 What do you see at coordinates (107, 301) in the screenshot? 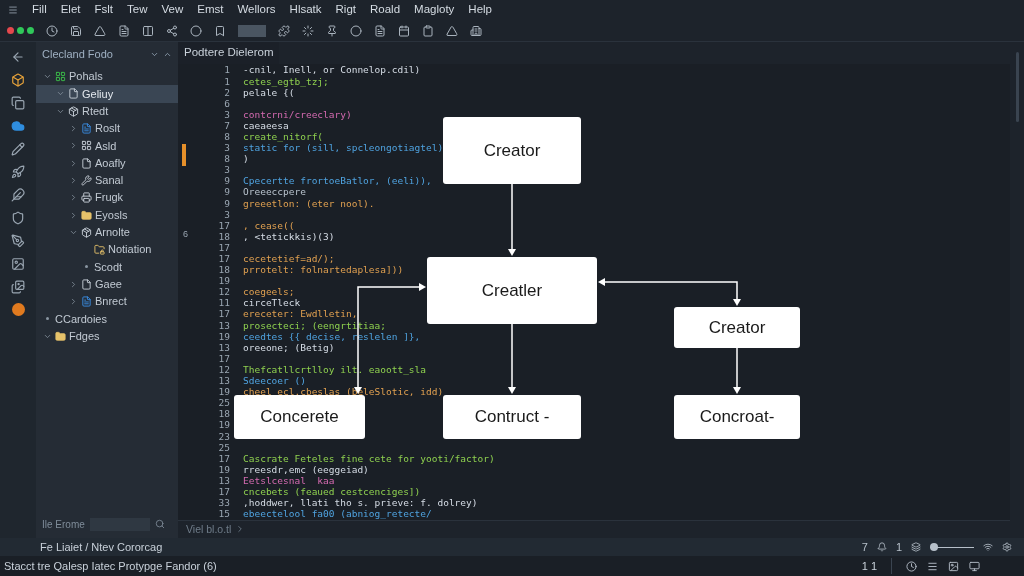
I see `tree-item: Bnrect` at bounding box center [107, 301].